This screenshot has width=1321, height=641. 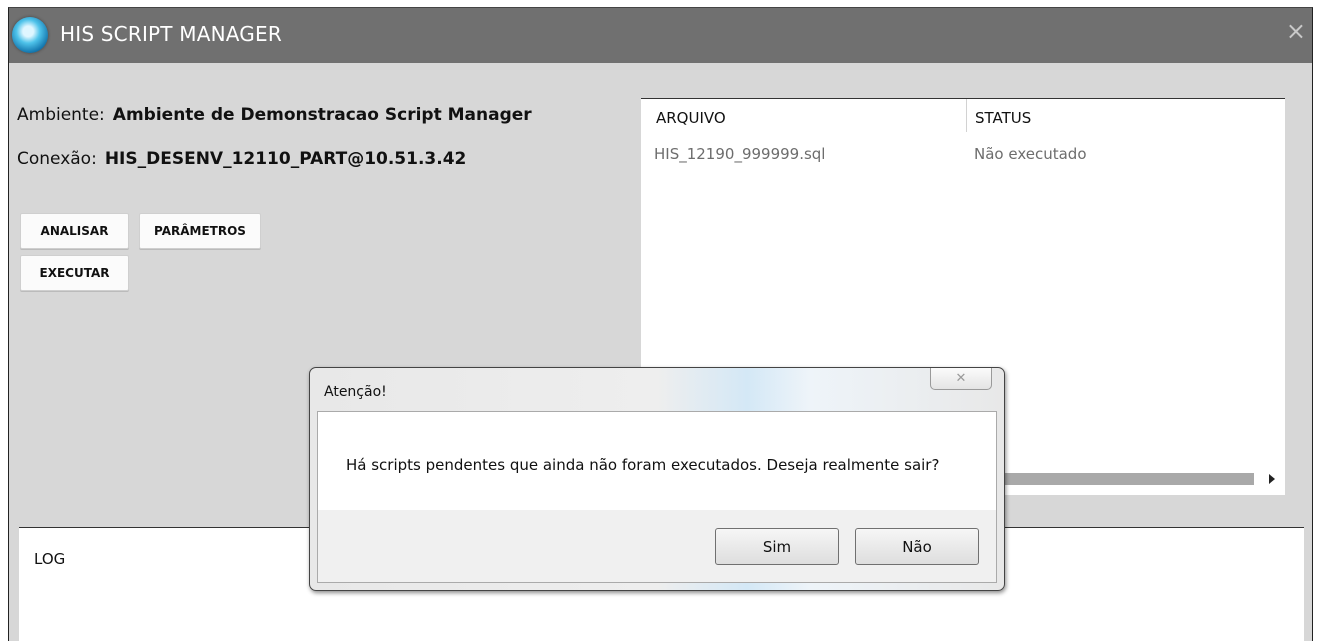 I want to click on cell-status: Não executado, so click(x=1030, y=154).